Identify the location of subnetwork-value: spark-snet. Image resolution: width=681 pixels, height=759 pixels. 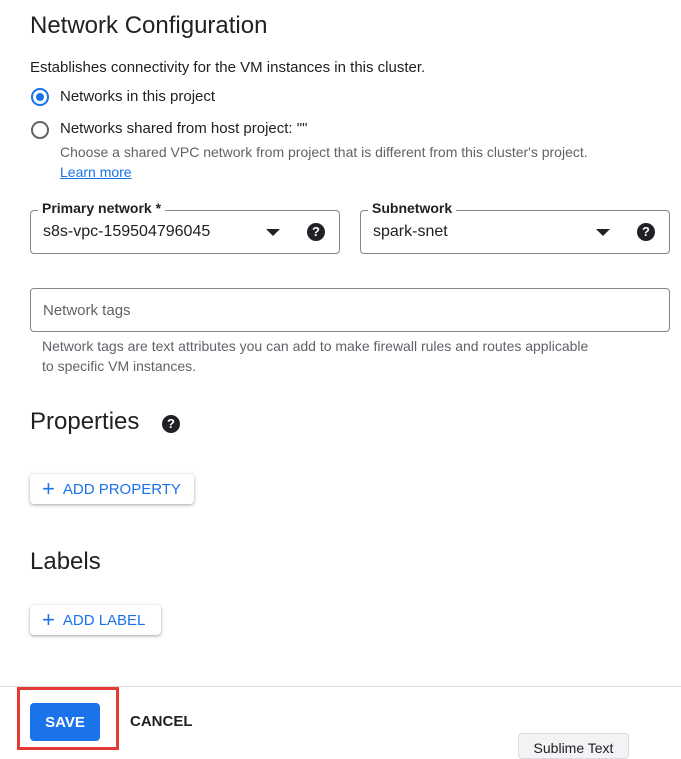
(410, 231).